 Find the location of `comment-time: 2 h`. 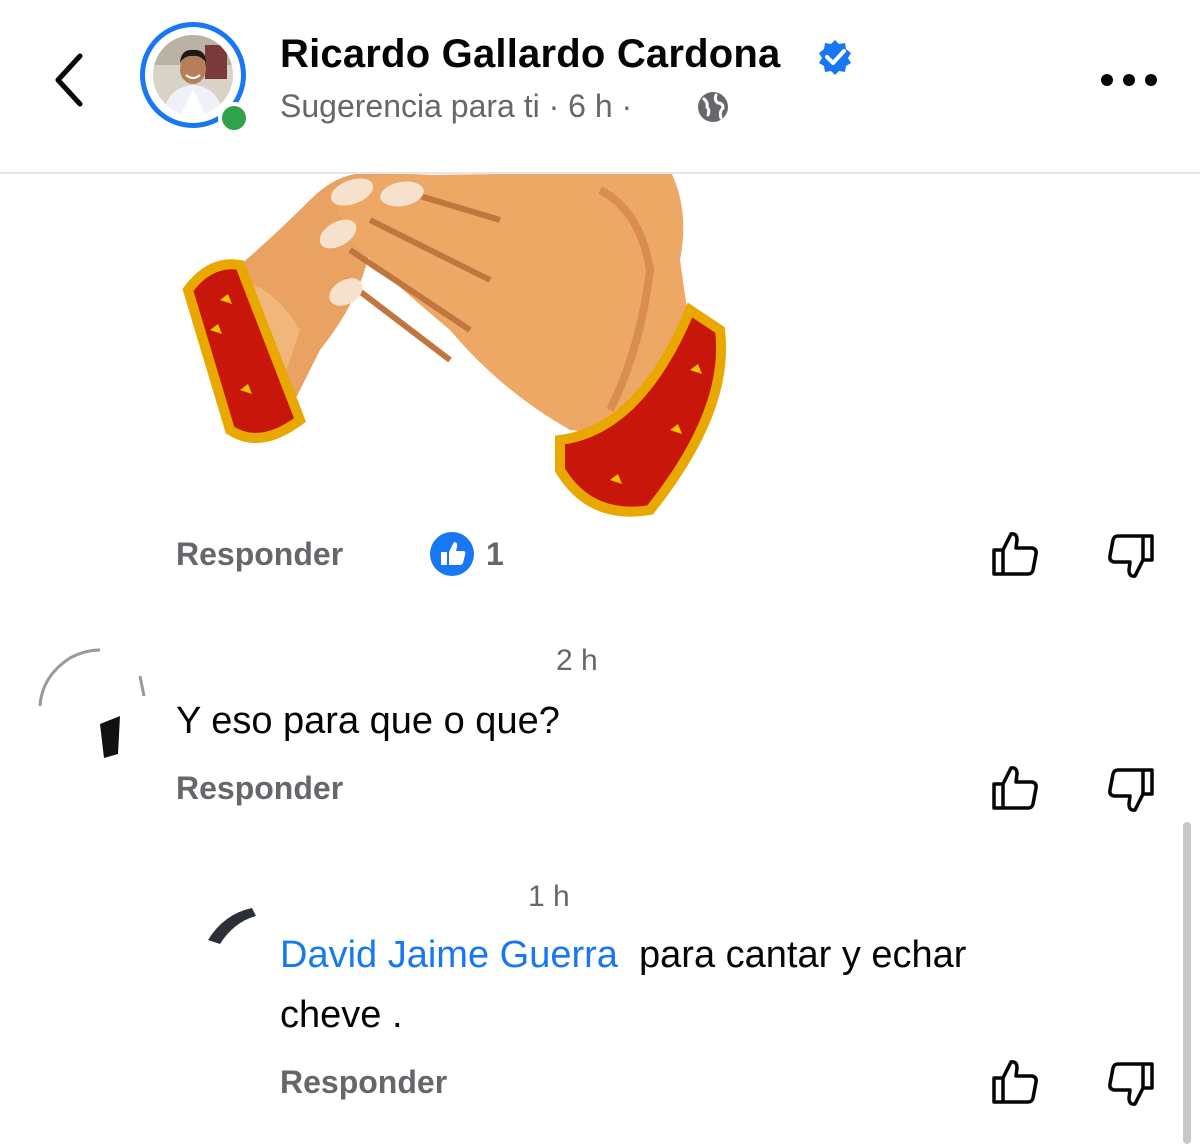

comment-time: 2 h is located at coordinates (577, 660).